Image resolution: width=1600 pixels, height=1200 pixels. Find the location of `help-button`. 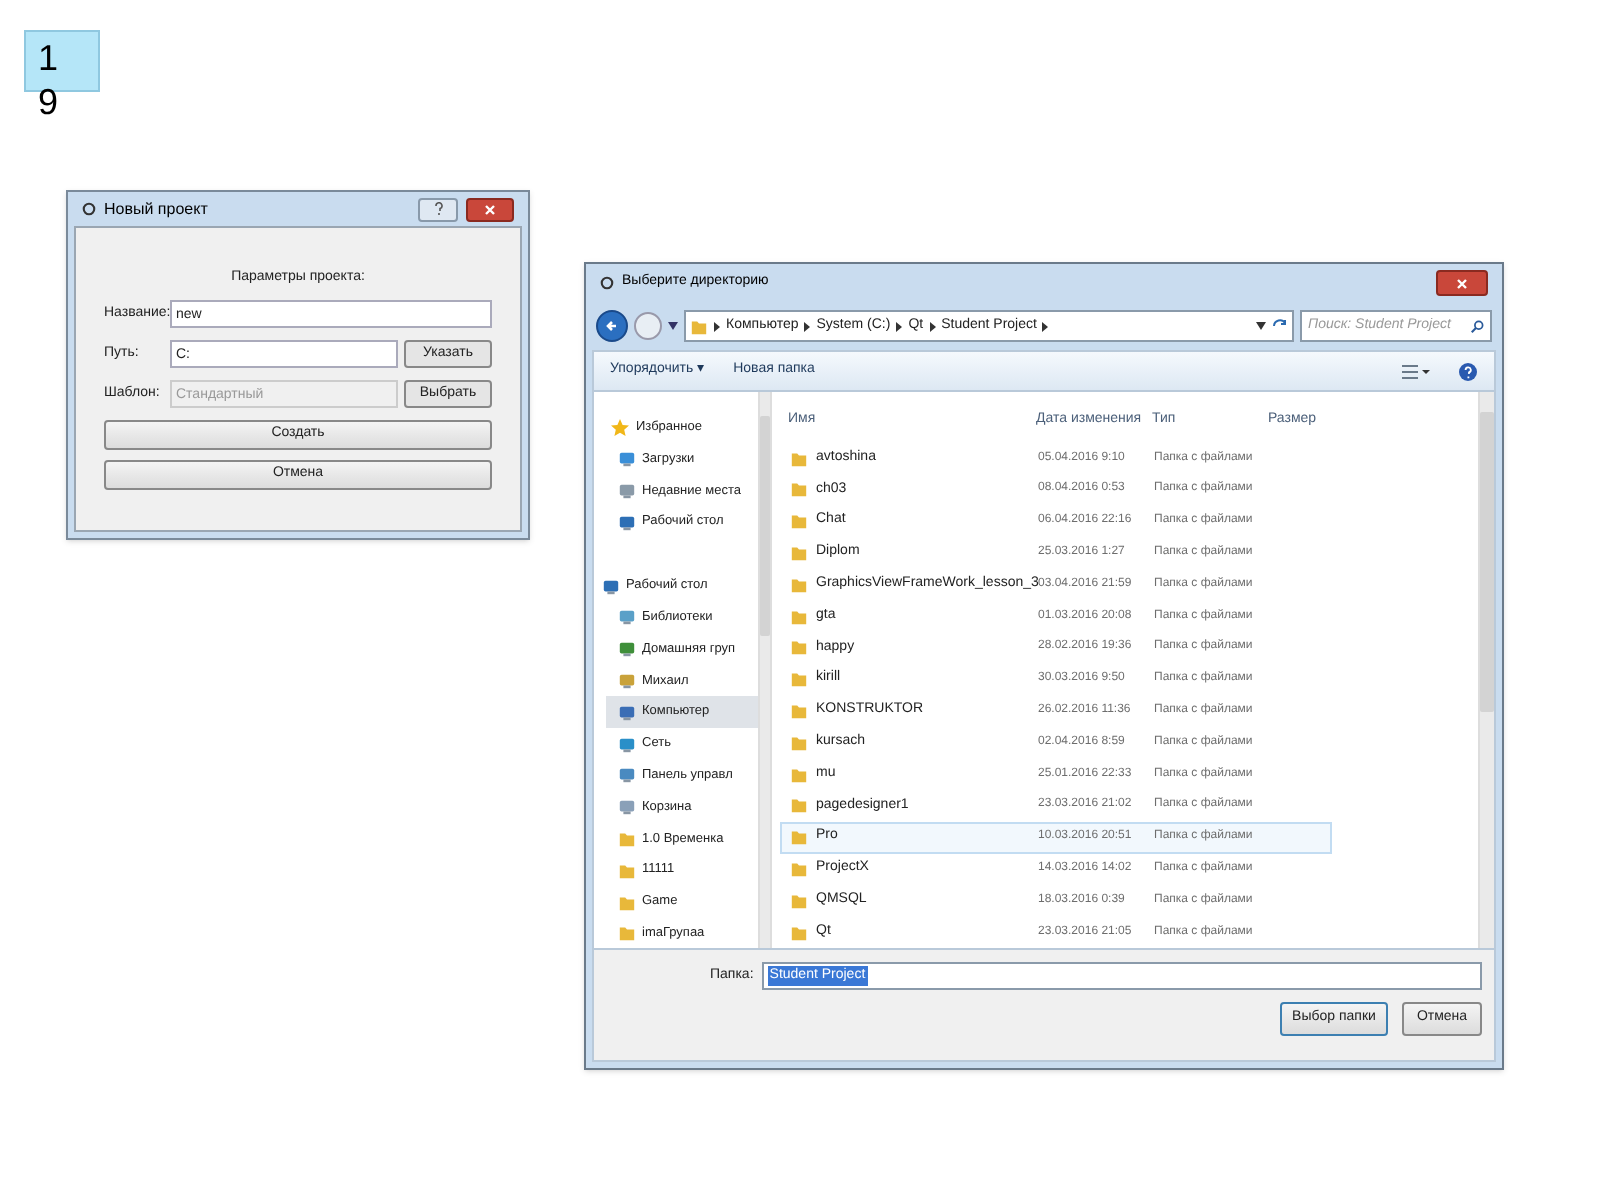

help-button is located at coordinates (438, 209).